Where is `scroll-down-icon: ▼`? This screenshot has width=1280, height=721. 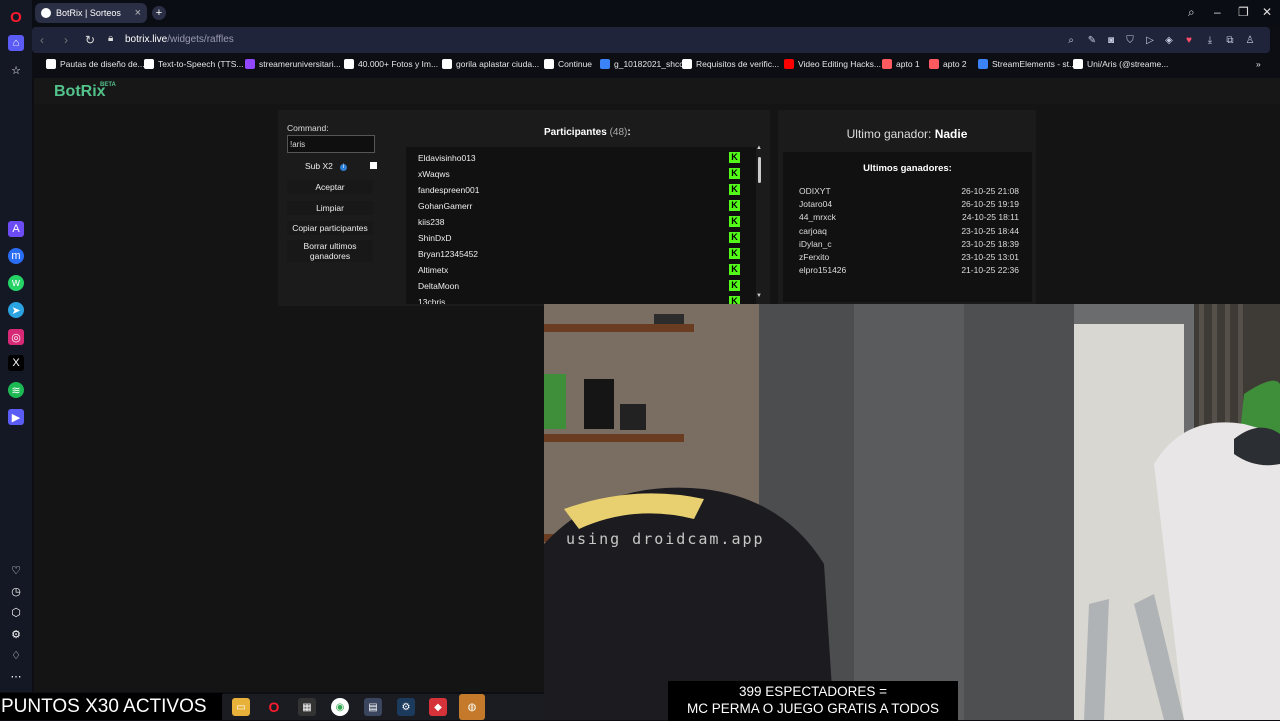 scroll-down-icon: ▼ is located at coordinates (759, 296).